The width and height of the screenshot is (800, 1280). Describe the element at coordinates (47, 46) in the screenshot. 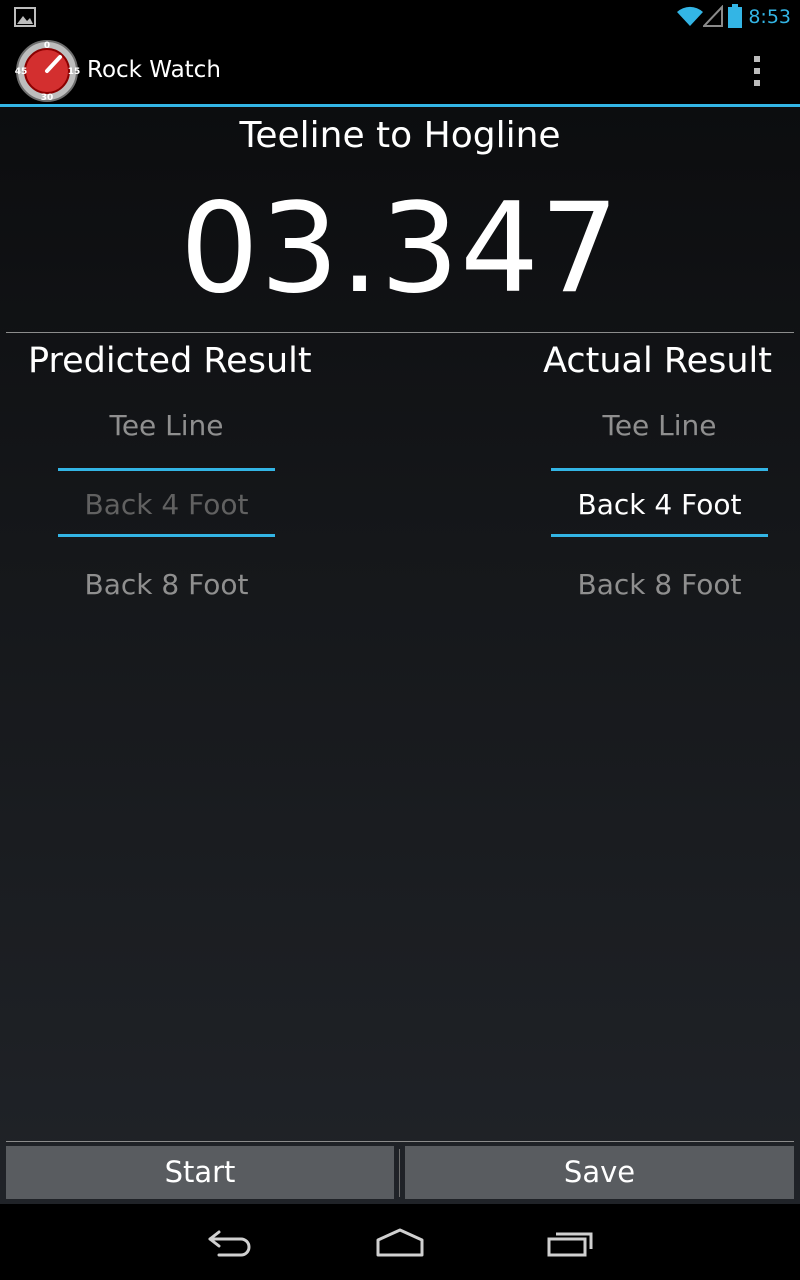

I see `logo-dial-label-0: 0` at that location.